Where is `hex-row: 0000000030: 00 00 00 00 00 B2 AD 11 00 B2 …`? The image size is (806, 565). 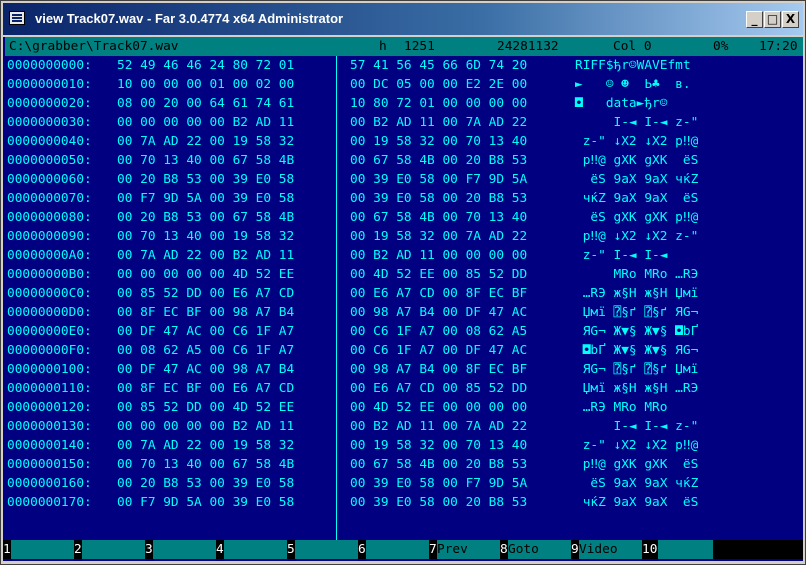 hex-row: 0000000030: 00 00 00 00 00 B2 AD 11 00 B2 … is located at coordinates (403, 122).